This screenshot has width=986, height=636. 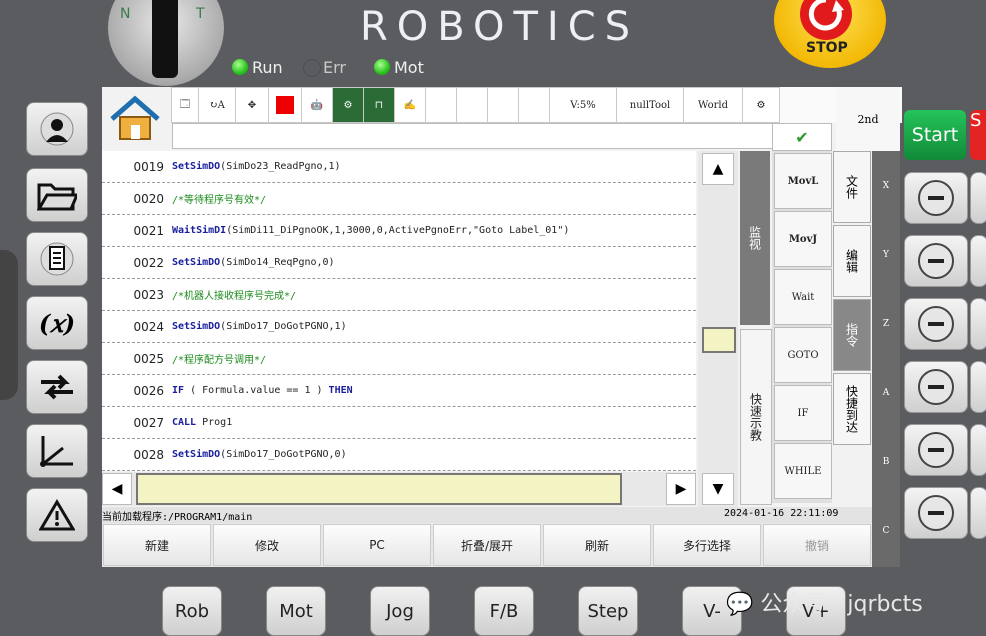 What do you see at coordinates (399, 199) in the screenshot?
I see `code-line: 0020 /*等待程序号有效*/` at bounding box center [399, 199].